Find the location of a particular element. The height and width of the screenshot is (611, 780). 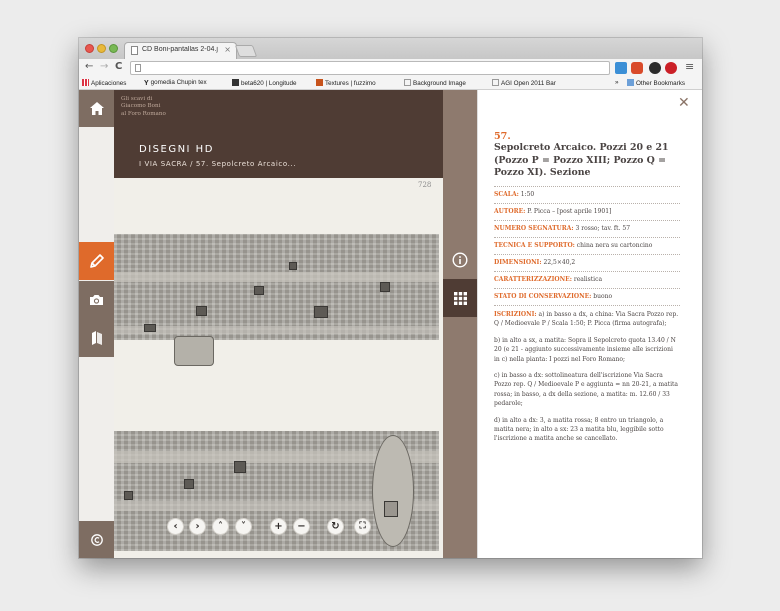

minus-icon: − is located at coordinates (301, 526).